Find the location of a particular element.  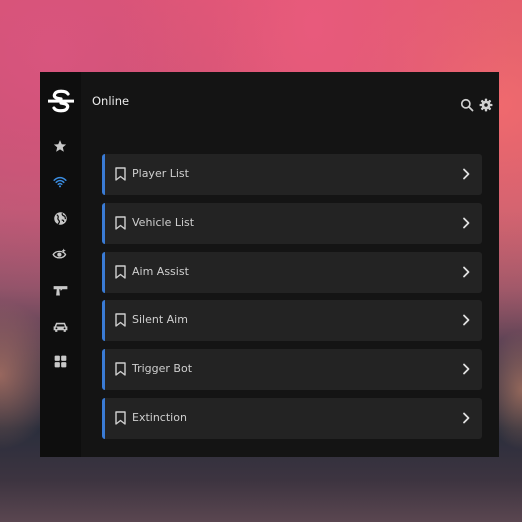

sidebar-item-vehicles is located at coordinates (60, 326).